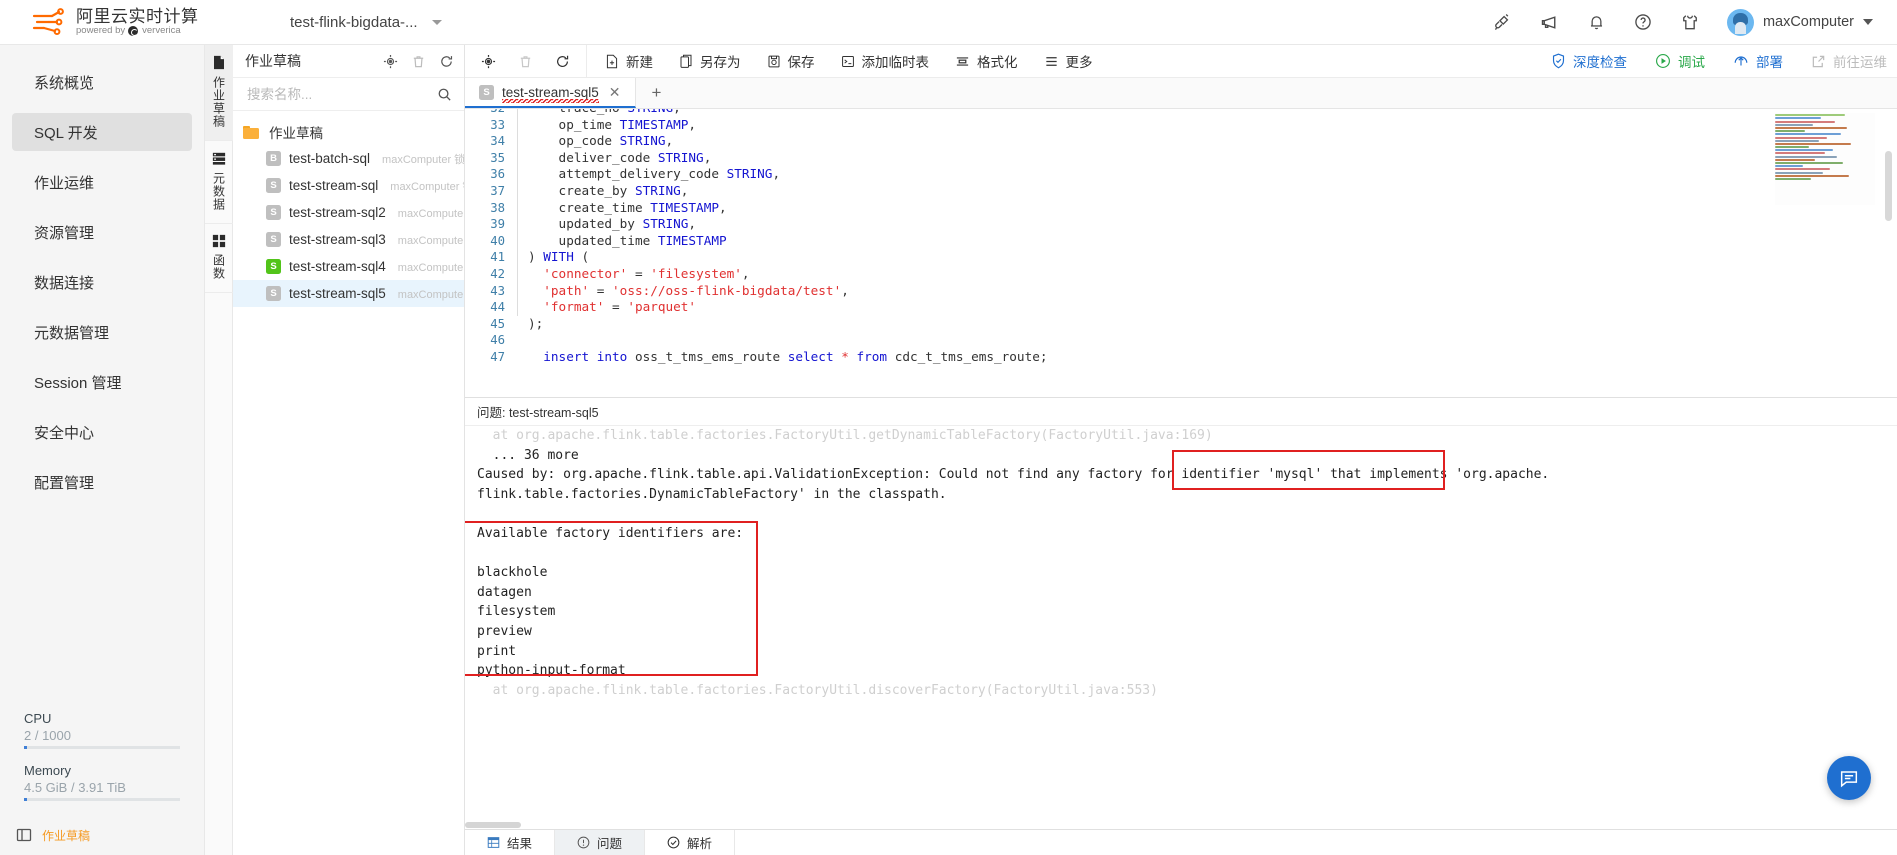 This screenshot has height=855, width=1897. I want to click on add-tab-button: +, so click(657, 93).